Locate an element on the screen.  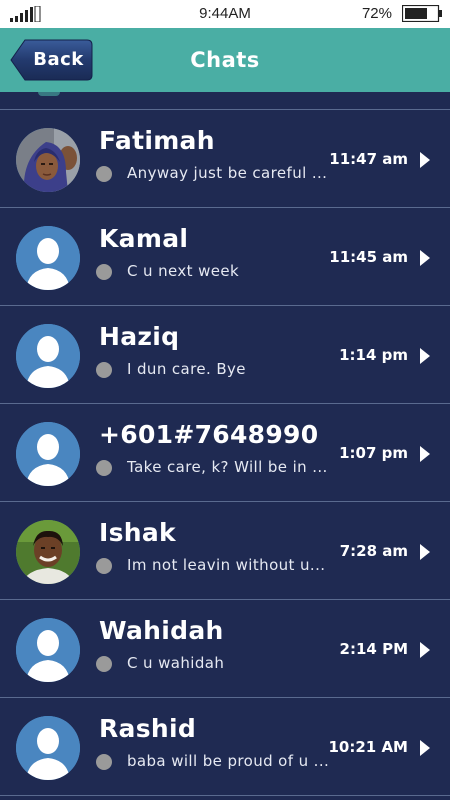
status-bar: 9:44AM 72% is located at coordinates (225, 14).